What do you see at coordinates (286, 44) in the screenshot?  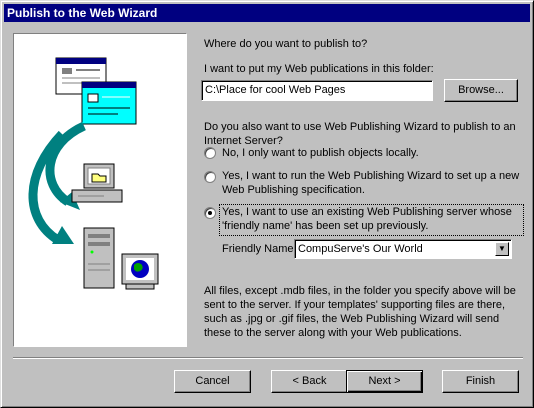 I see `question-heading: Where do you want to publish to?` at bounding box center [286, 44].